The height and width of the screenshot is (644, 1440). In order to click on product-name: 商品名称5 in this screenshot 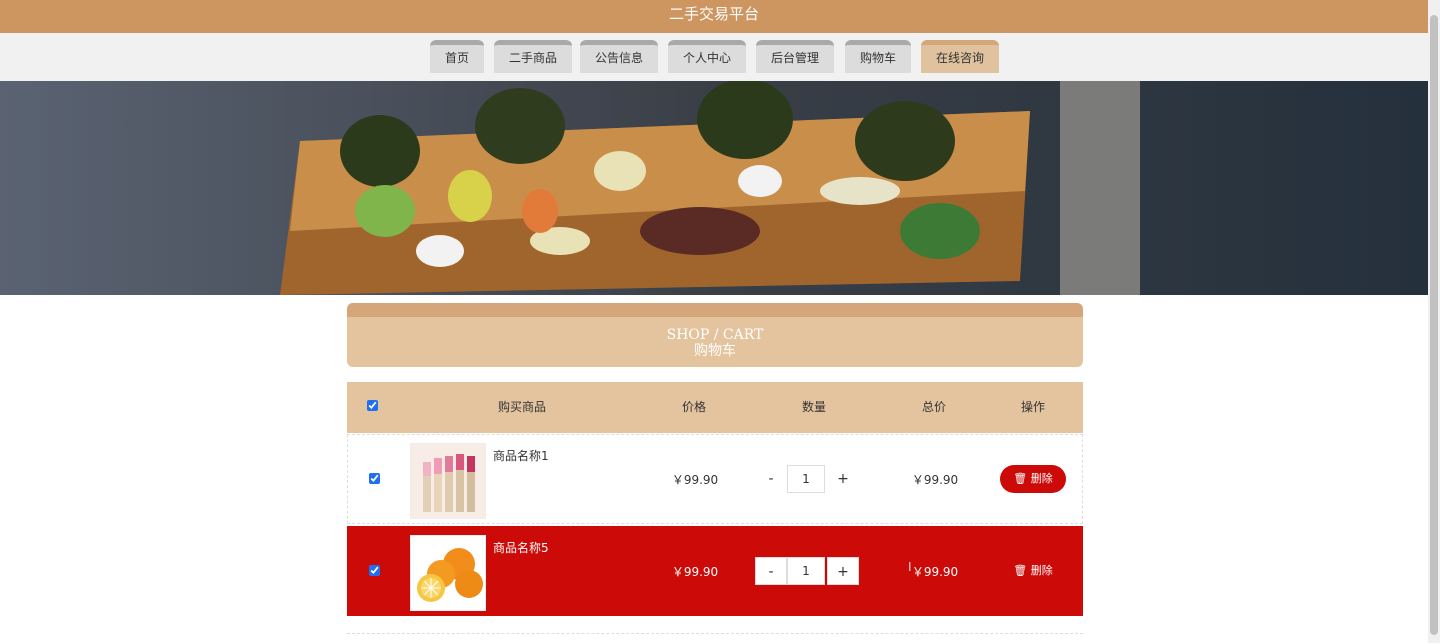, I will do `click(521, 548)`.